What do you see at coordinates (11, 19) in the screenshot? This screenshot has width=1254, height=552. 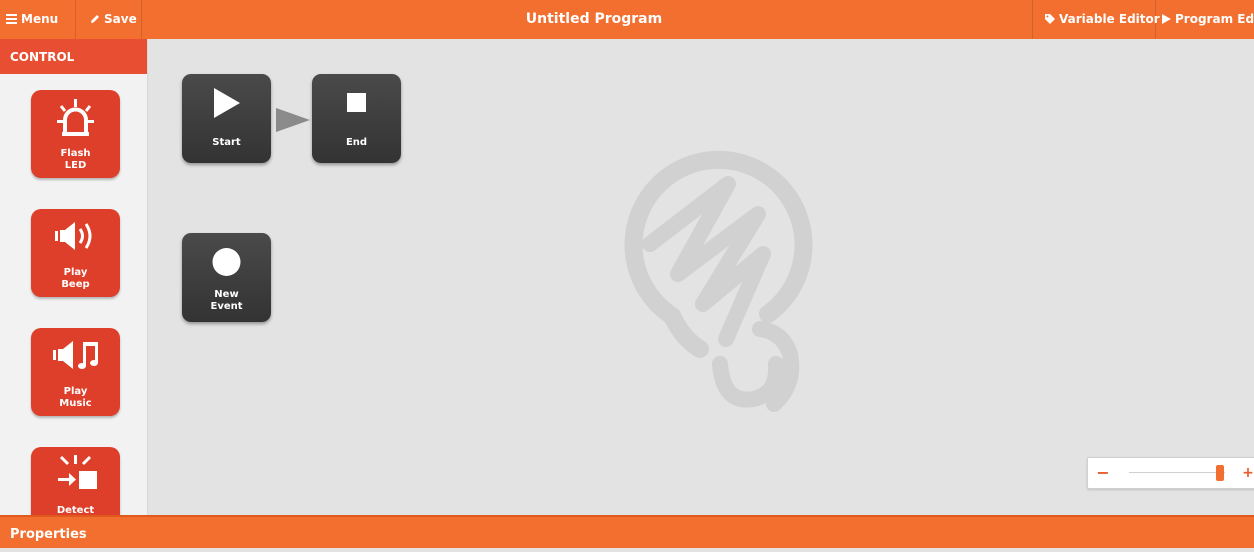 I see `hamburger-icon` at bounding box center [11, 19].